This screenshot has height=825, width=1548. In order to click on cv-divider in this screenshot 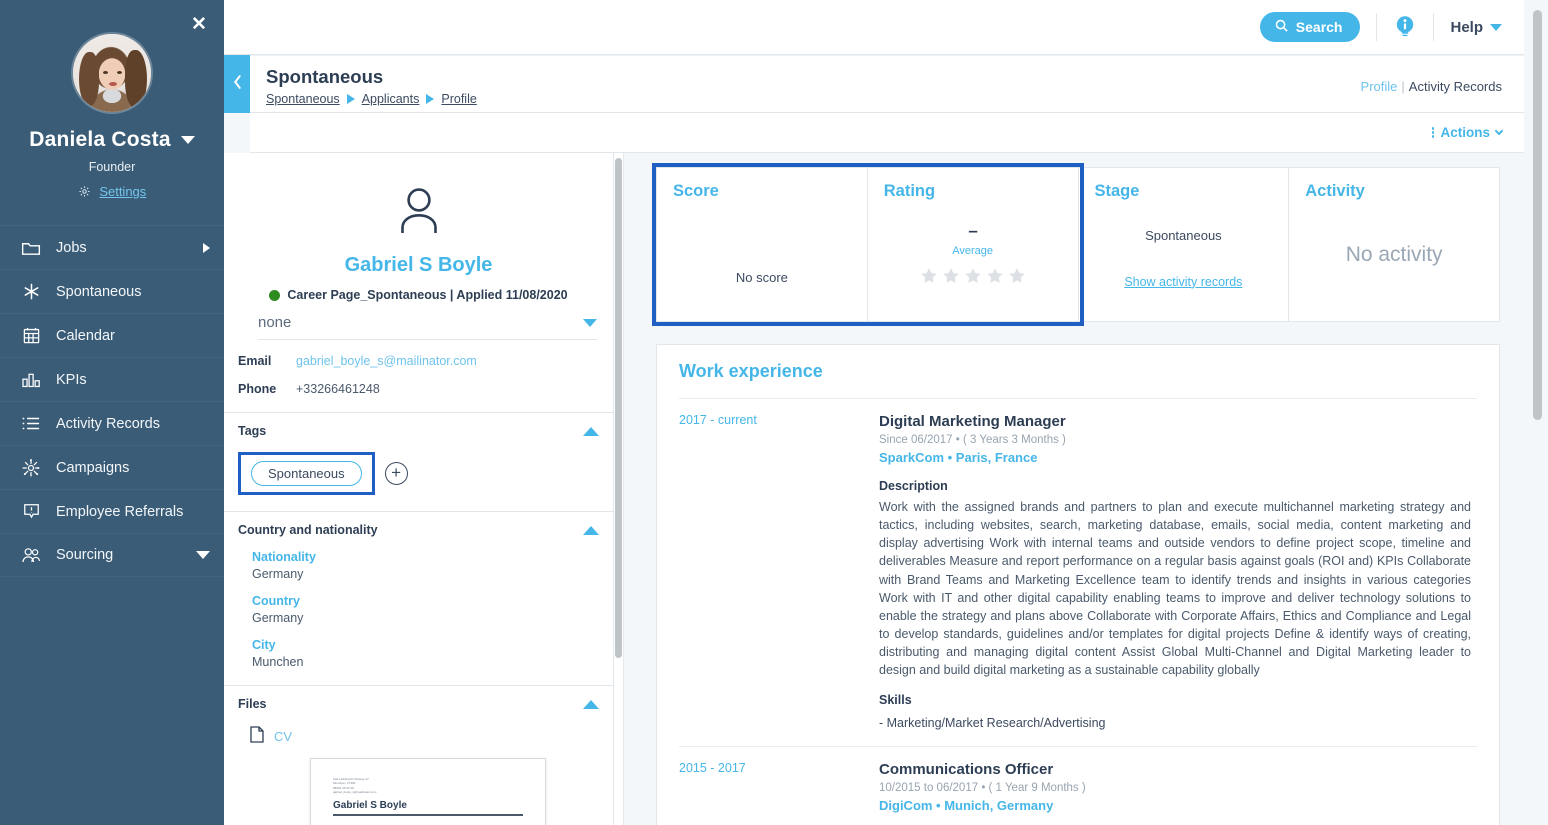, I will do `click(428, 815)`.